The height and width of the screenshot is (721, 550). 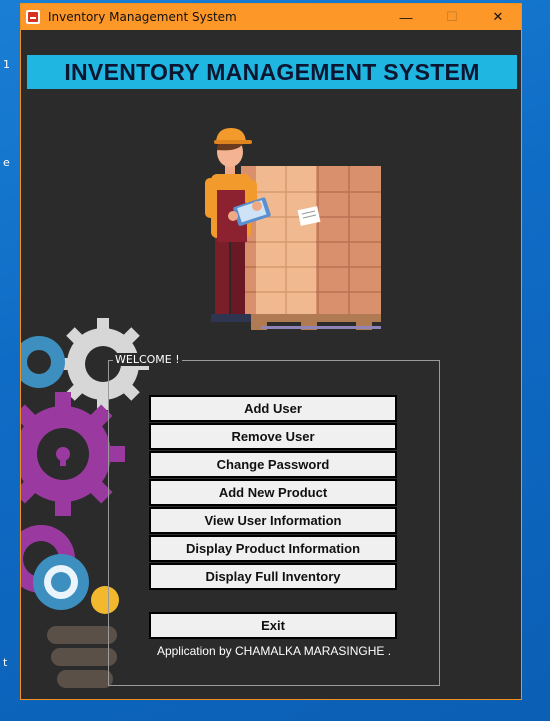 I want to click on add-new-product-button: Add New Product, so click(x=273, y=492).